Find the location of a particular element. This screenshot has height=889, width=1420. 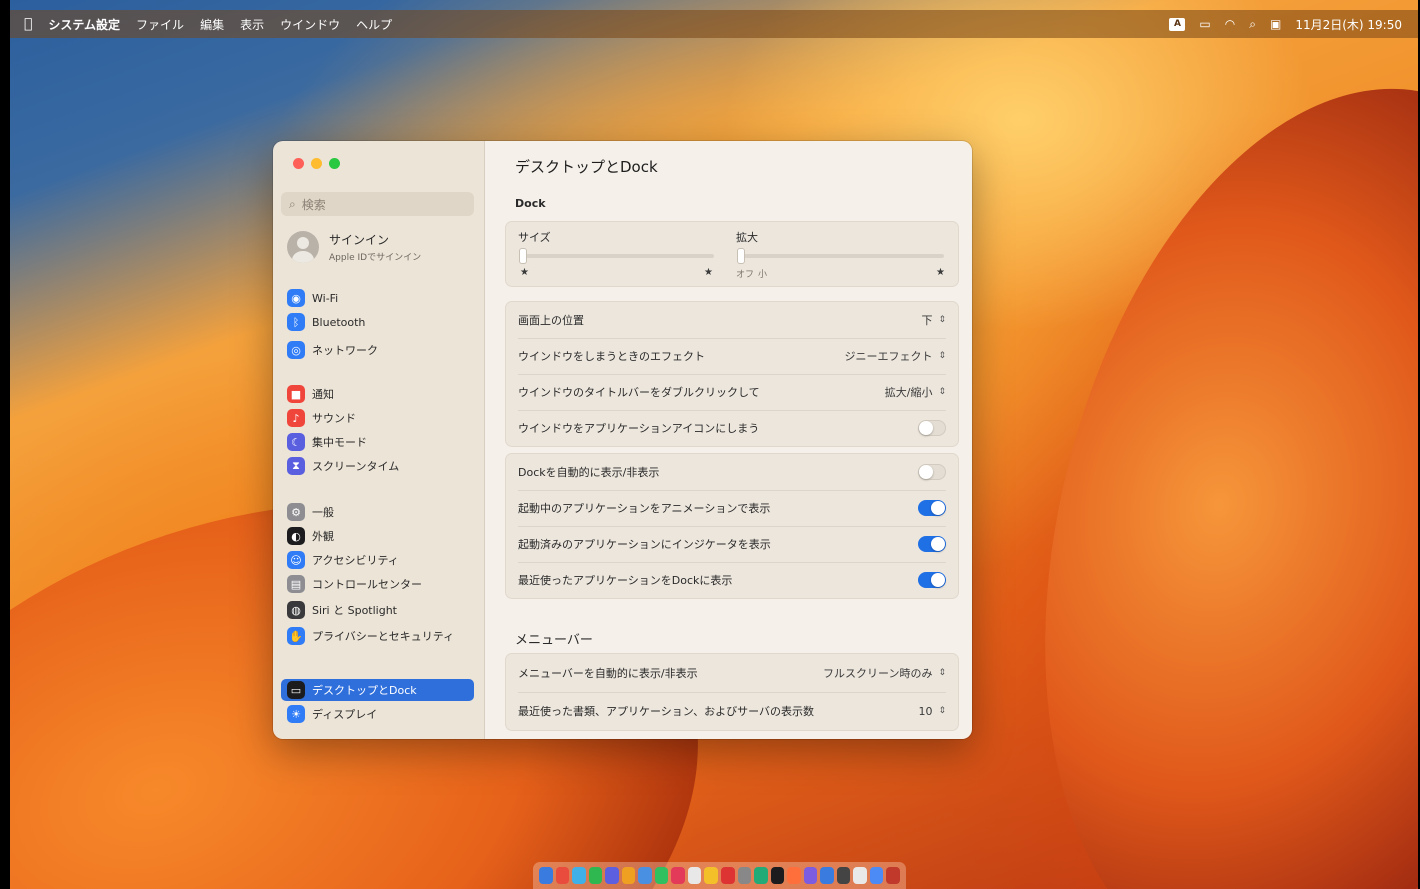

menubar-section-heading: メニューバー is located at coordinates (554, 640).